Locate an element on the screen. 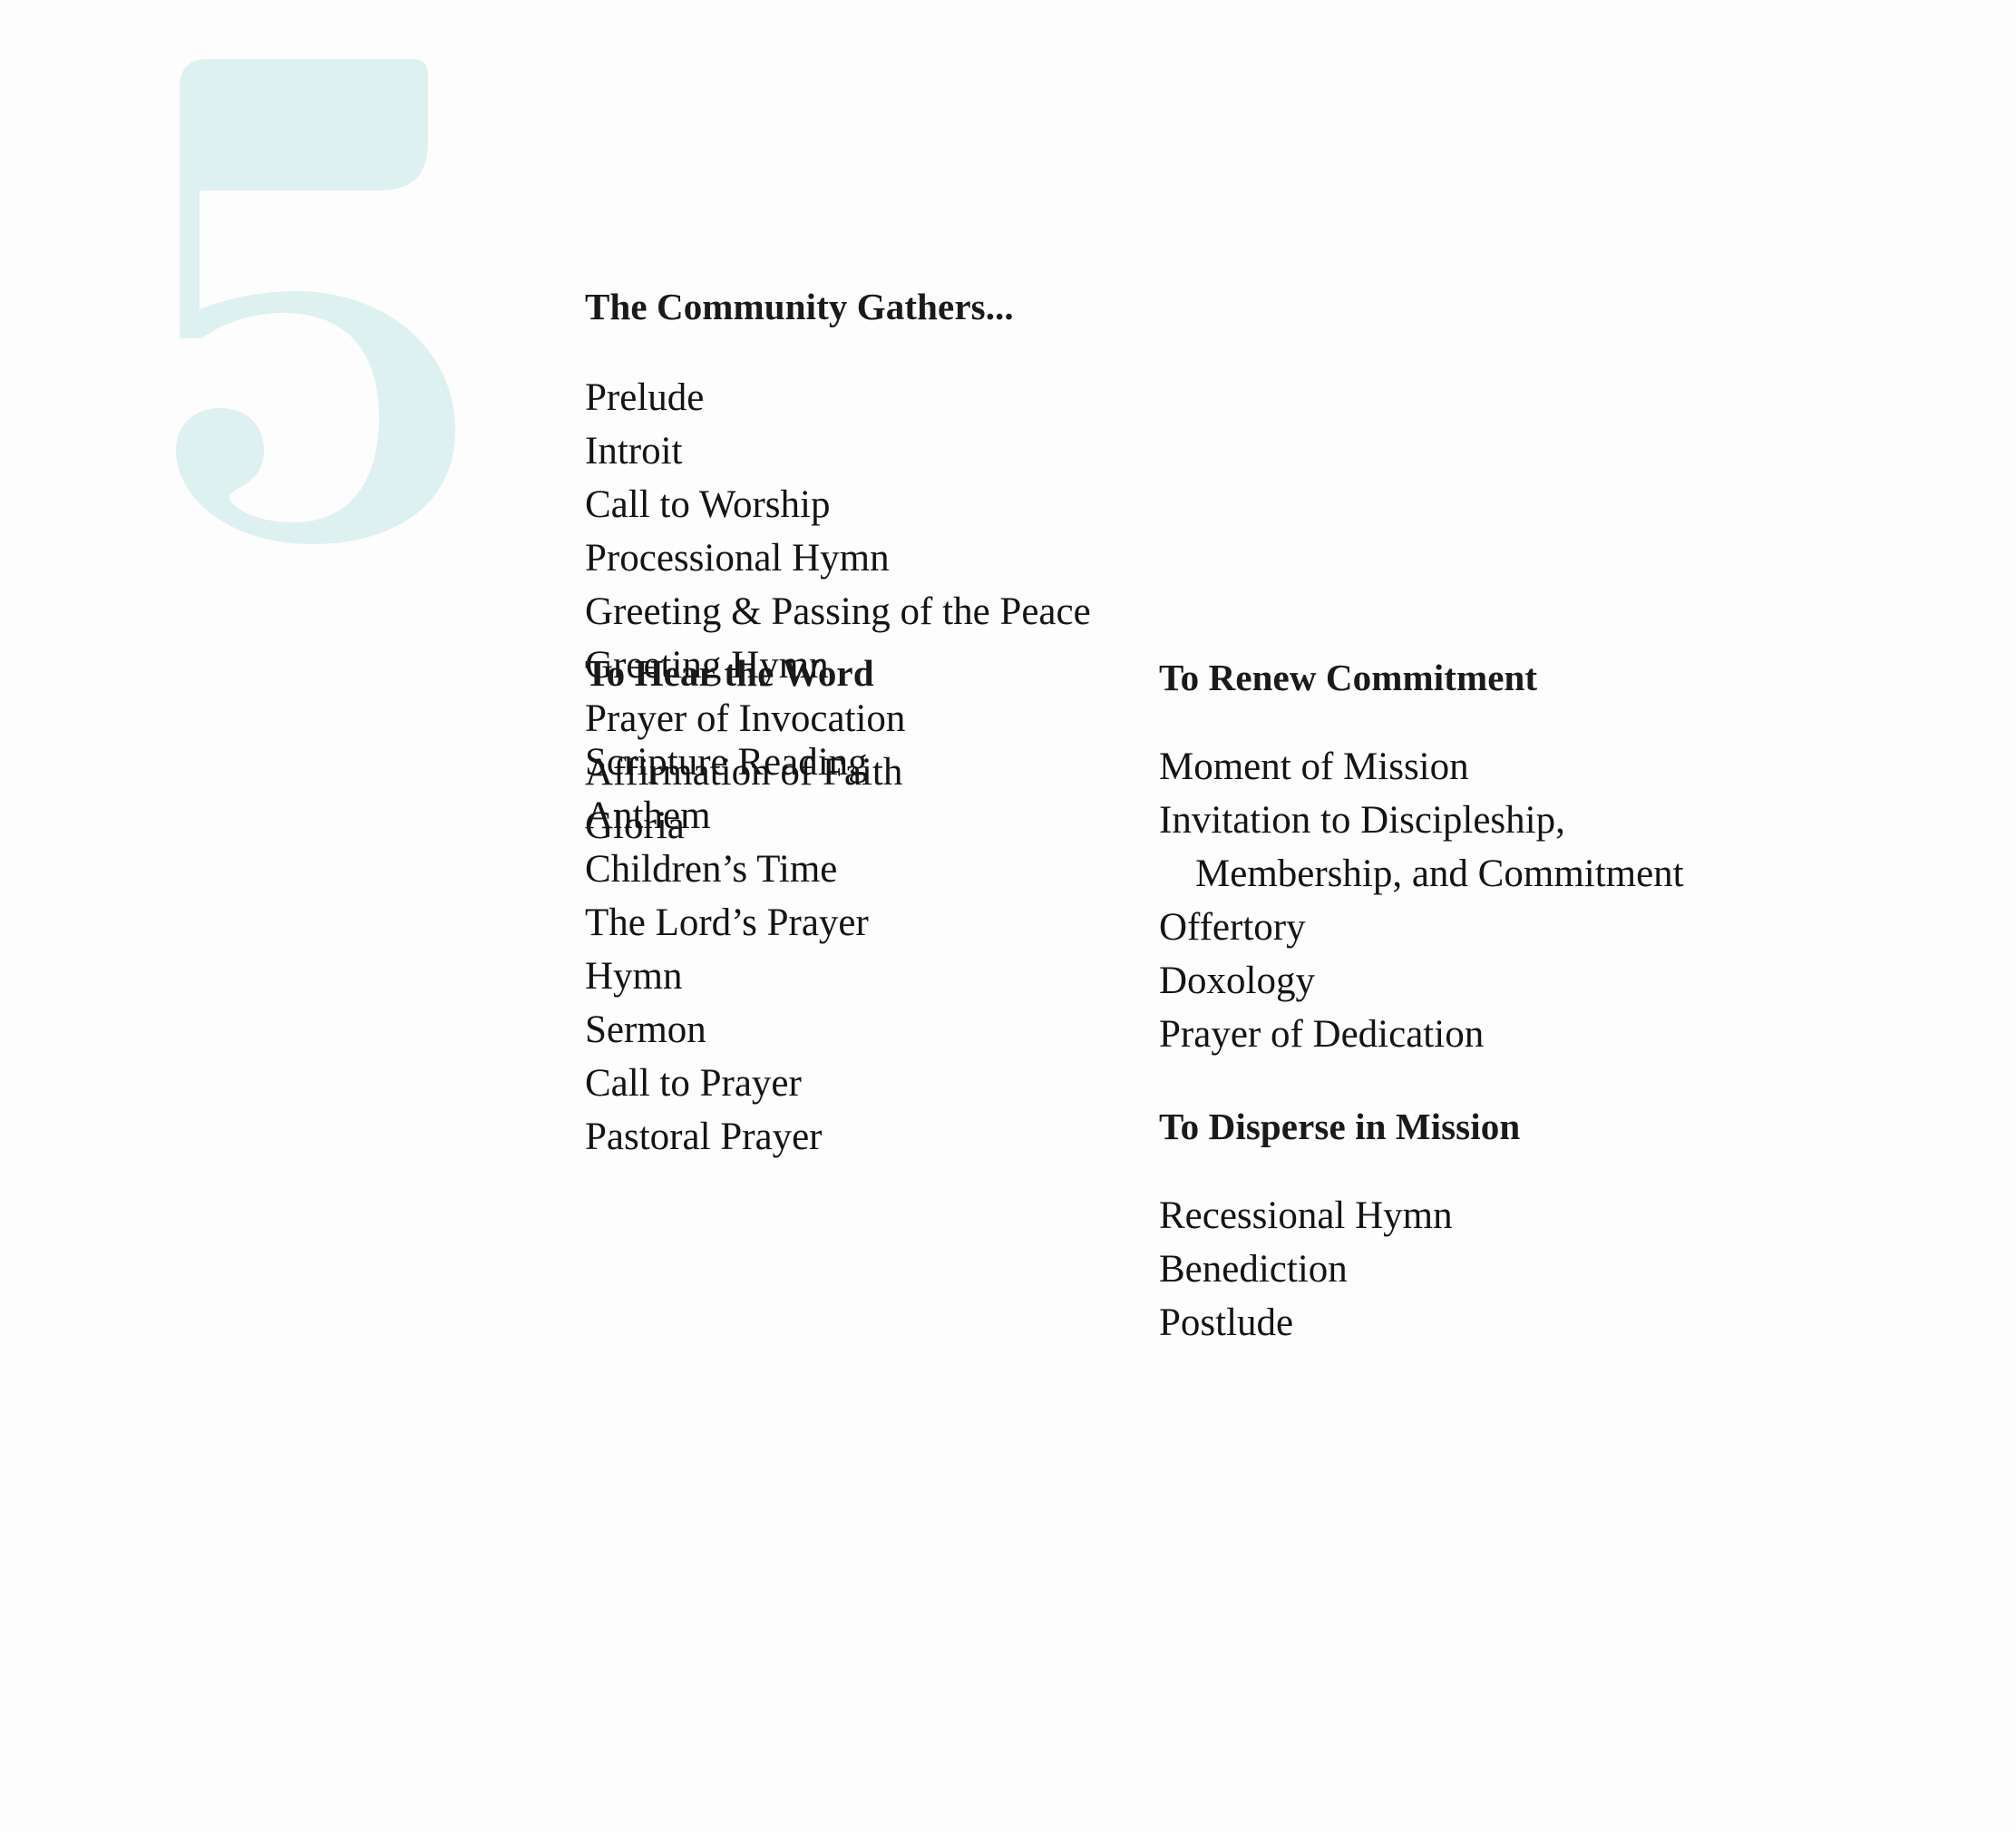  list-item: Invitation to Discipleship, is located at coordinates (1362, 821).